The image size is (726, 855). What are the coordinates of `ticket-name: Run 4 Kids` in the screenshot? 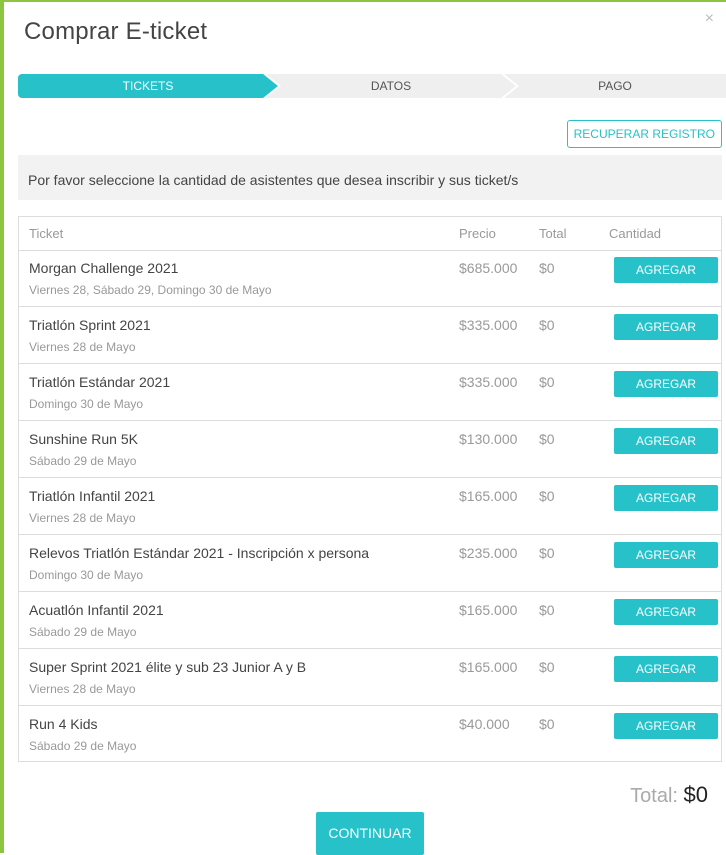 It's located at (63, 724).